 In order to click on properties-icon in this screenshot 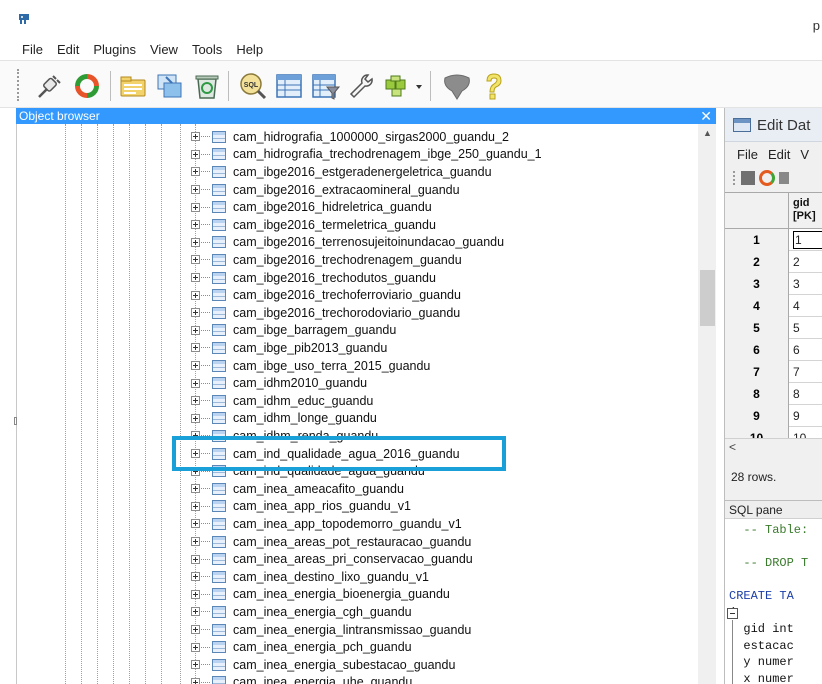, I will do `click(133, 86)`.